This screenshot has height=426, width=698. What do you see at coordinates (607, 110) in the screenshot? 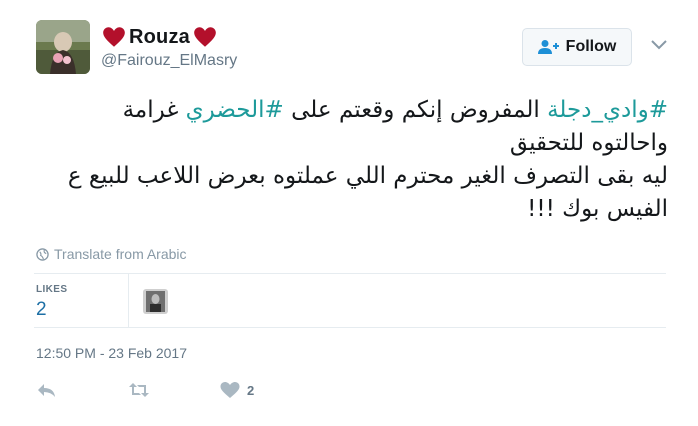
I see `hashtag-link: #وادي_دجلة` at bounding box center [607, 110].